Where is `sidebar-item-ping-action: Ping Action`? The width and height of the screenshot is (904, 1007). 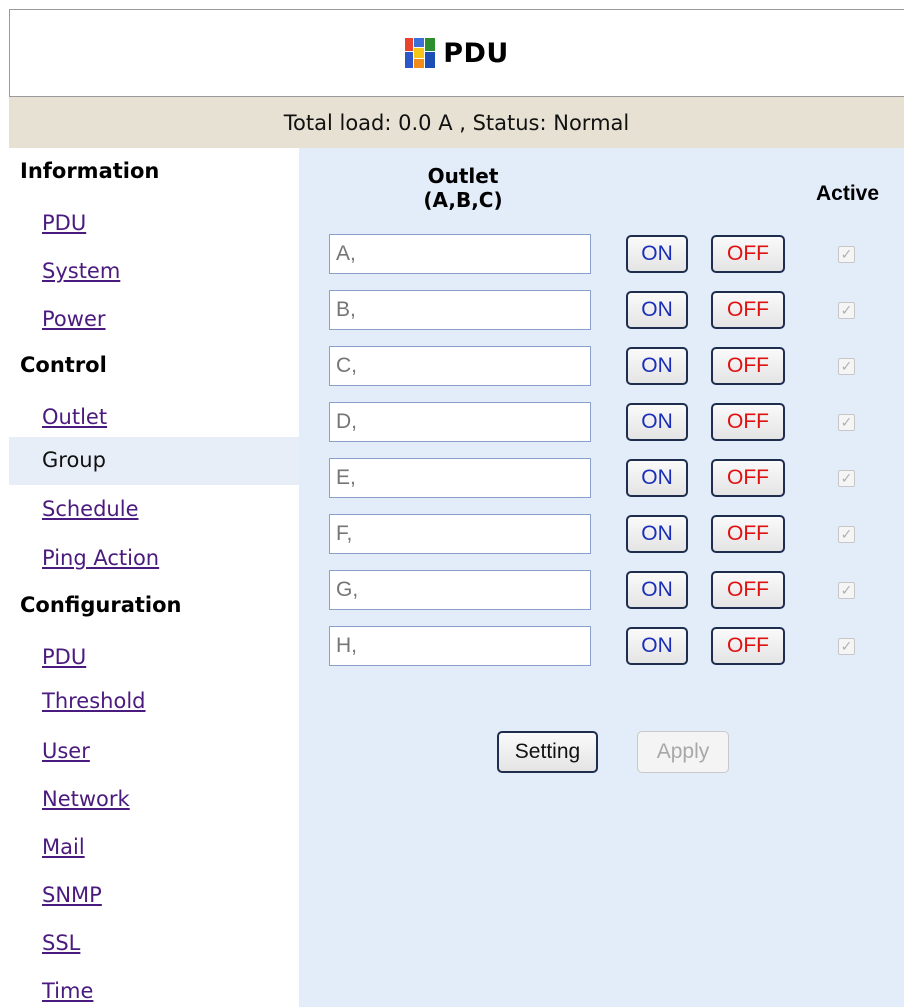
sidebar-item-ping-action: Ping Action is located at coordinates (100, 558).